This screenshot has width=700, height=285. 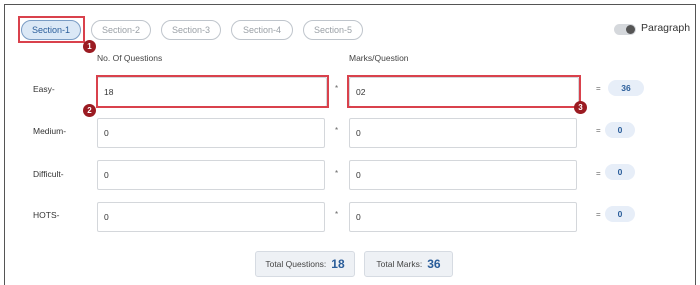 What do you see at coordinates (666, 28) in the screenshot?
I see `paragraph-label: Paragraph` at bounding box center [666, 28].